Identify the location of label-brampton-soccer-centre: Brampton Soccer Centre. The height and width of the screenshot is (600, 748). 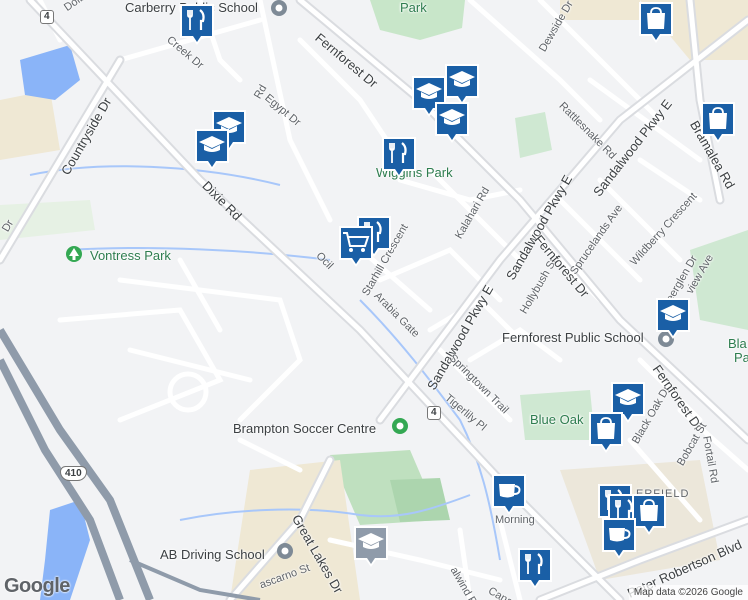
(305, 428).